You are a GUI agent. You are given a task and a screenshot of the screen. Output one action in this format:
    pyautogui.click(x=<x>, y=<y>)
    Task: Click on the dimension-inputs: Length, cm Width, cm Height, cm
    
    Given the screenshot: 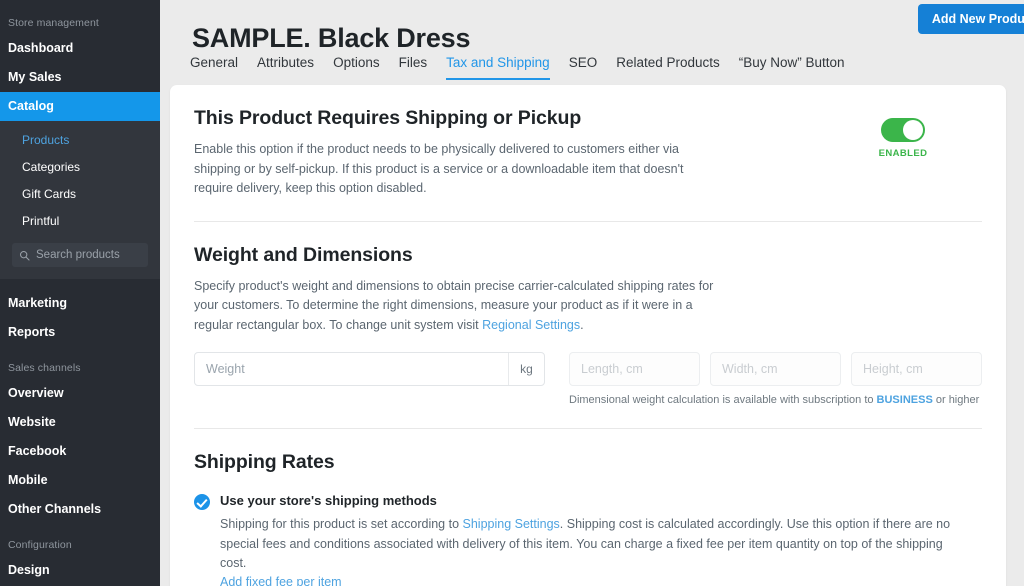 What is the action you would take?
    pyautogui.click(x=775, y=369)
    